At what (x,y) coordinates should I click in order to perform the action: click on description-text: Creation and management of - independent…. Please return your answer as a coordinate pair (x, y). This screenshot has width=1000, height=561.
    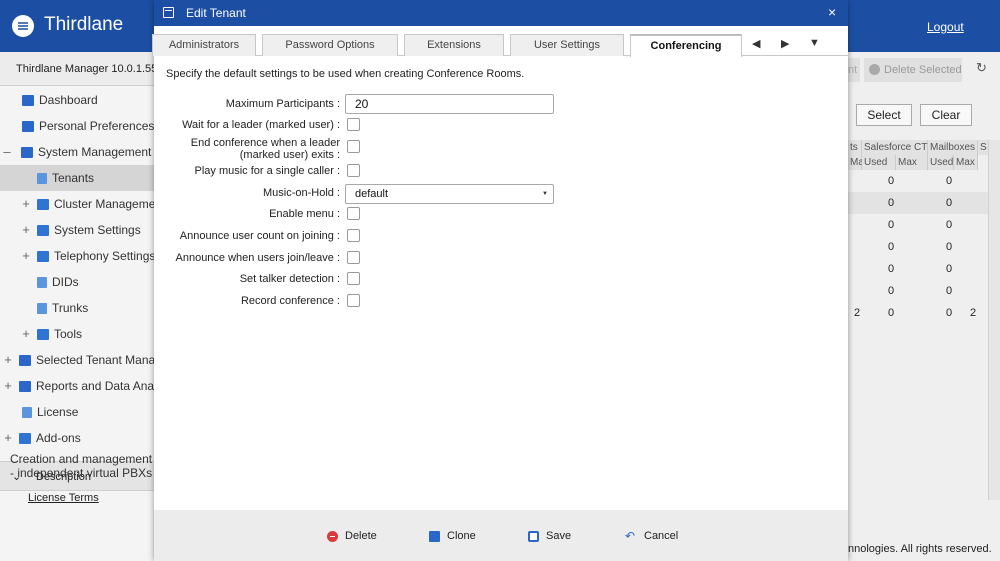
    Looking at the image, I should click on (87, 466).